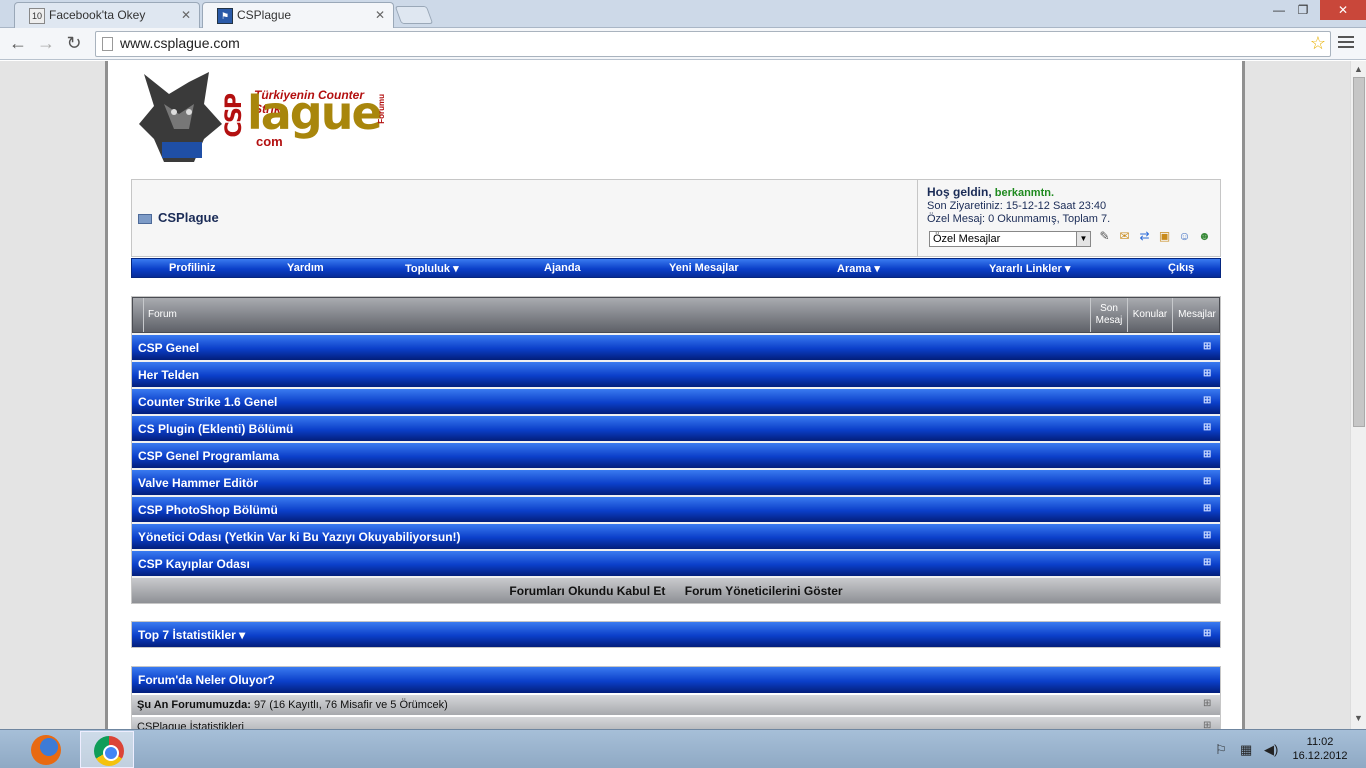 This screenshot has width=1366, height=768. I want to click on folder-stack-icon: ▣, so click(1164, 236).